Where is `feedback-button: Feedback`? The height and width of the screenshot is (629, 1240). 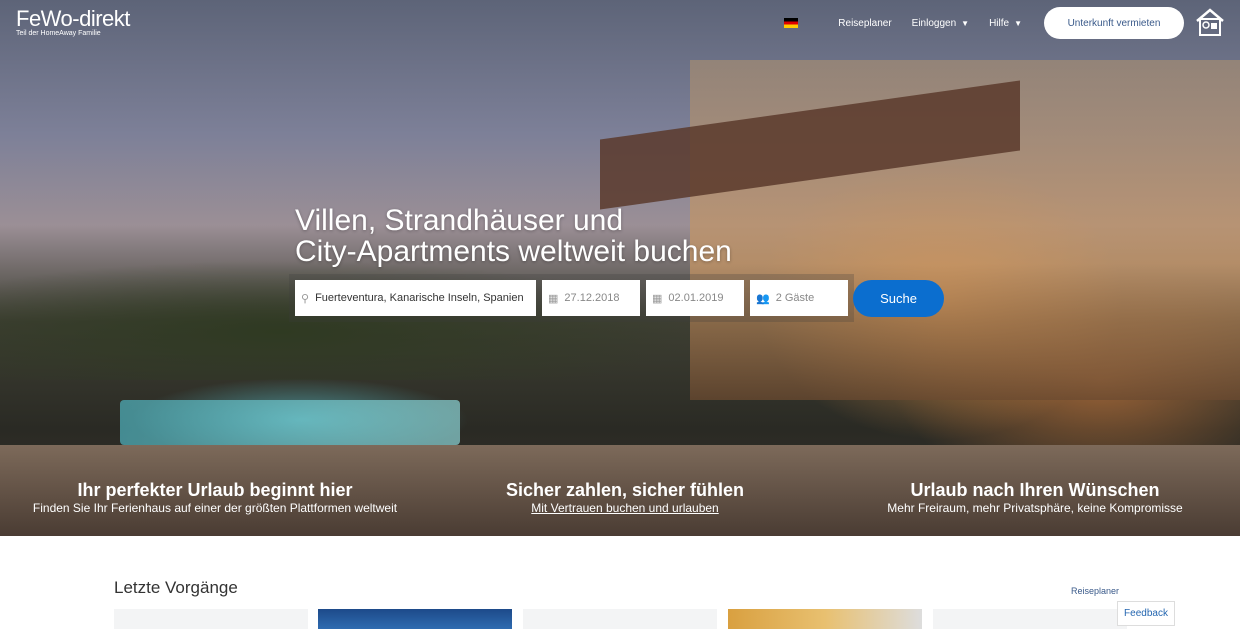 feedback-button: Feedback is located at coordinates (1146, 613).